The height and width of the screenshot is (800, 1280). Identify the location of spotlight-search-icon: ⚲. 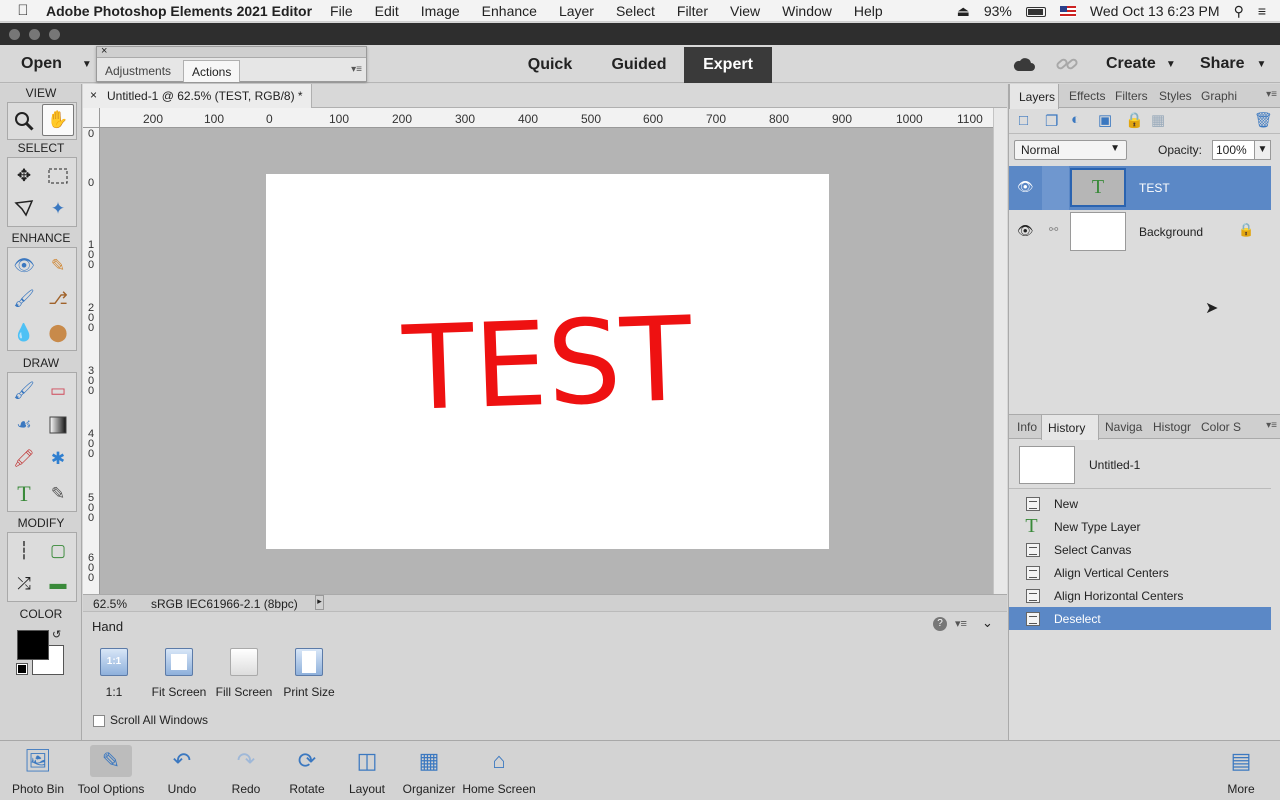
(1239, 11).